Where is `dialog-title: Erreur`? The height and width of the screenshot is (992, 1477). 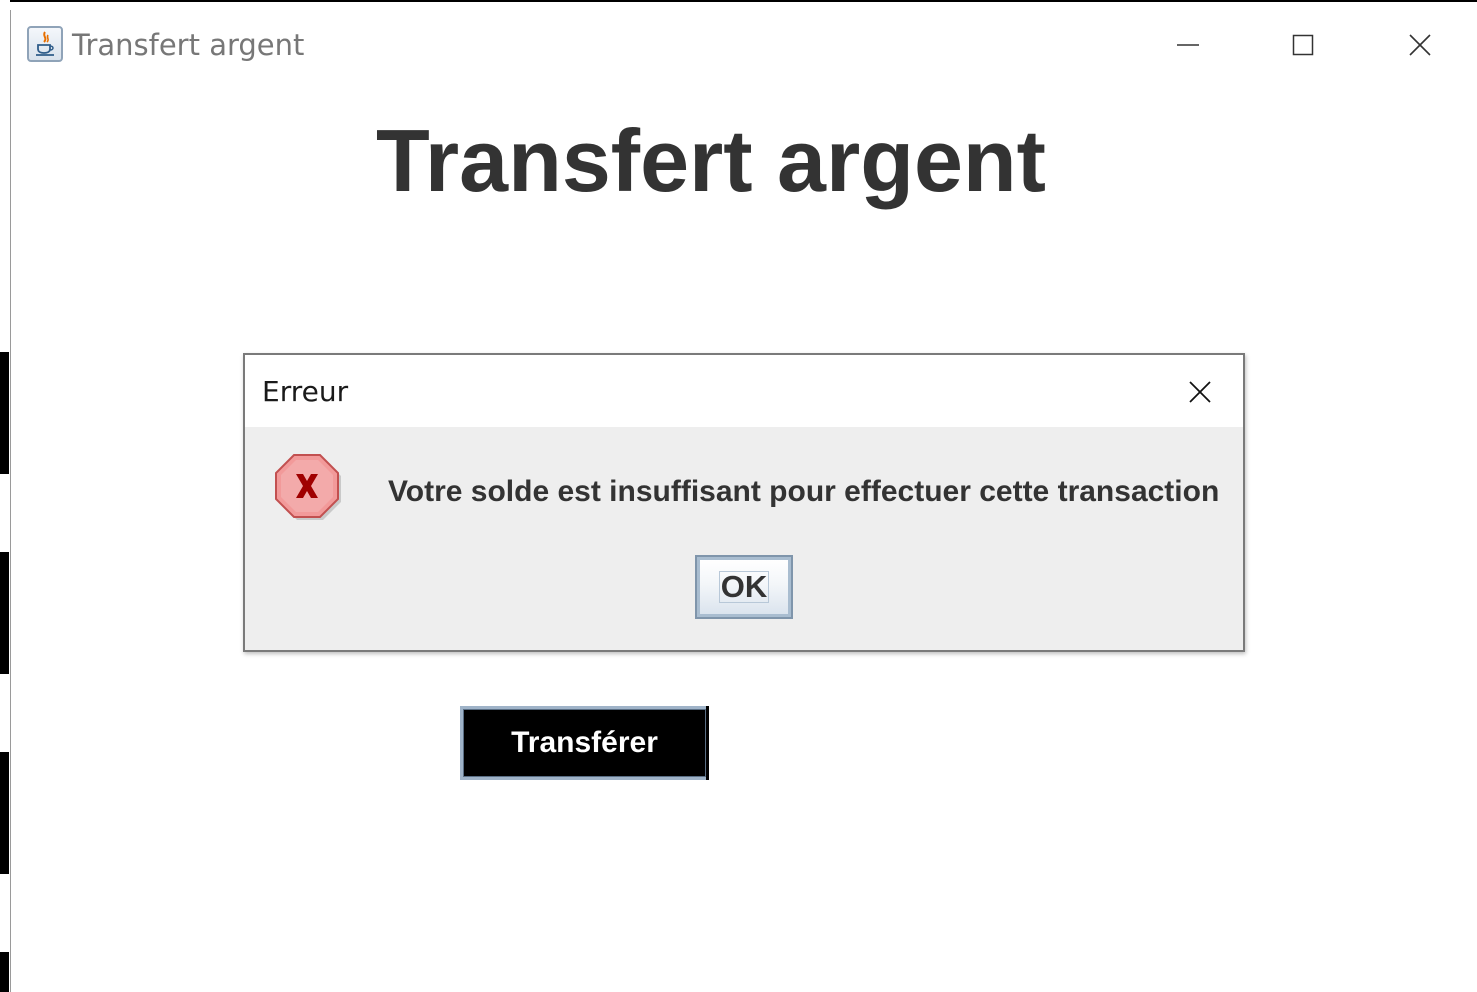
dialog-title: Erreur is located at coordinates (305, 391).